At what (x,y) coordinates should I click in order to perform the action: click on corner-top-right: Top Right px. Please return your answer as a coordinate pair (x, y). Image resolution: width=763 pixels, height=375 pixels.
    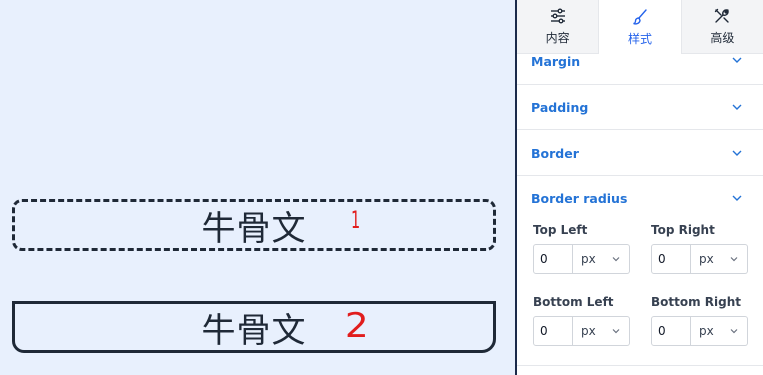
    Looking at the image, I should click on (701, 248).